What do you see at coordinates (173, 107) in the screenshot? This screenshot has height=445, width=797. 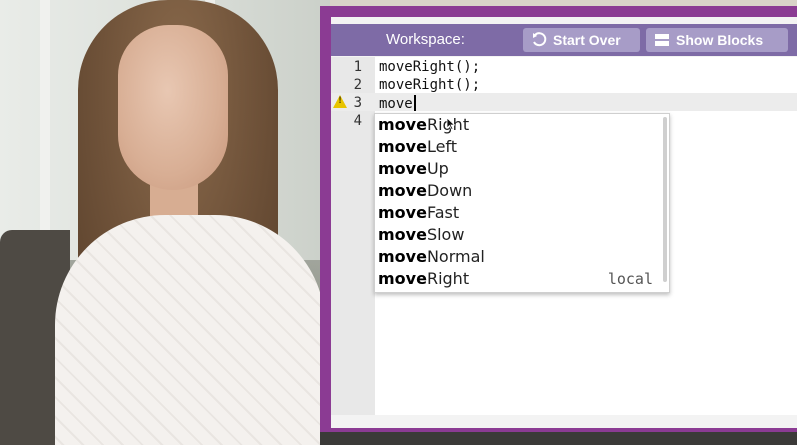 I see `presenter-face` at bounding box center [173, 107].